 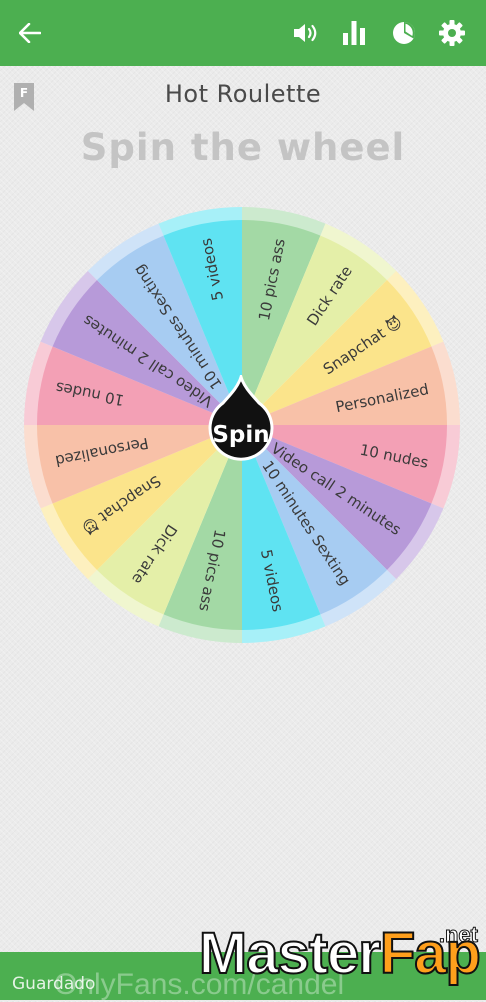 I want to click on top-app-bar, so click(x=243, y=33).